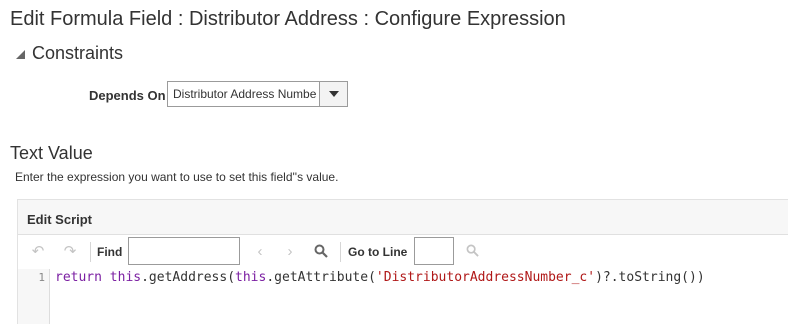 The width and height of the screenshot is (788, 324). Describe the element at coordinates (110, 252) in the screenshot. I see `find-label: Find` at that location.